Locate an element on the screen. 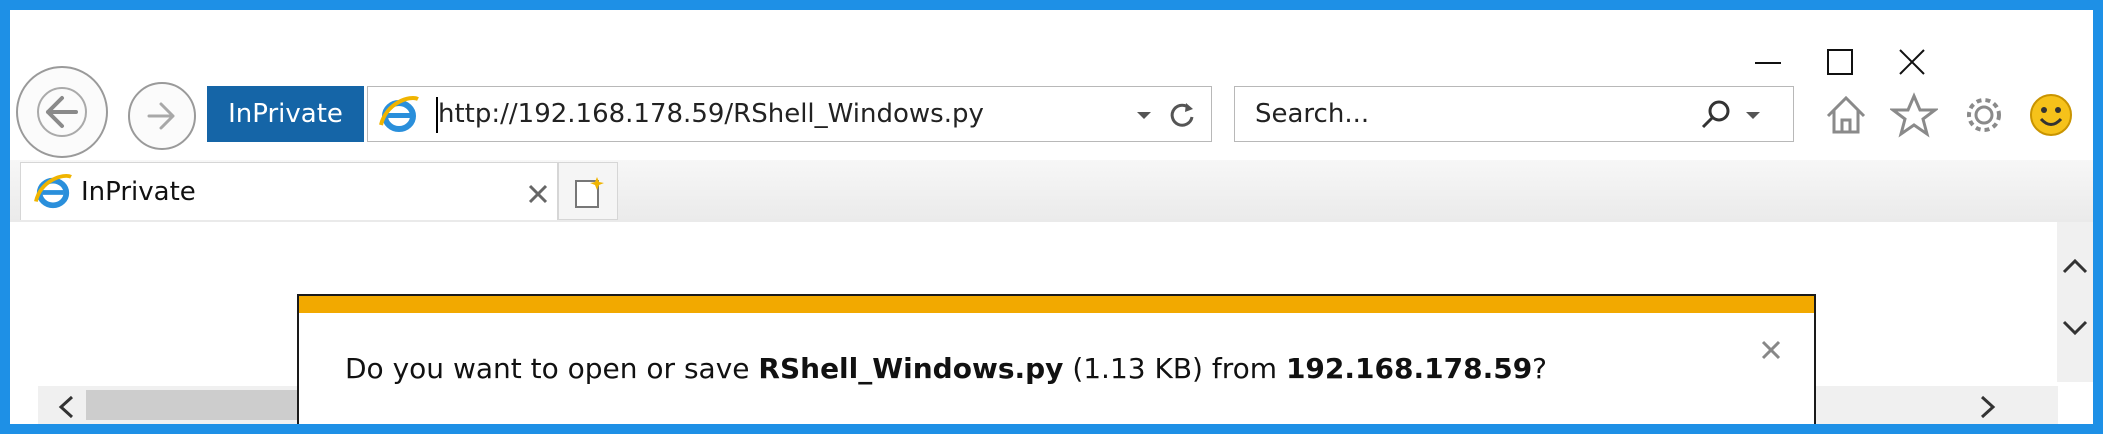 This screenshot has width=2103, height=434. search-bar is located at coordinates (1514, 114).